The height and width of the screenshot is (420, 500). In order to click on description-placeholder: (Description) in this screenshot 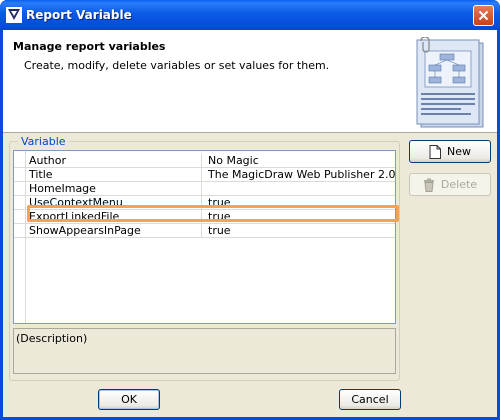, I will do `click(52, 338)`.